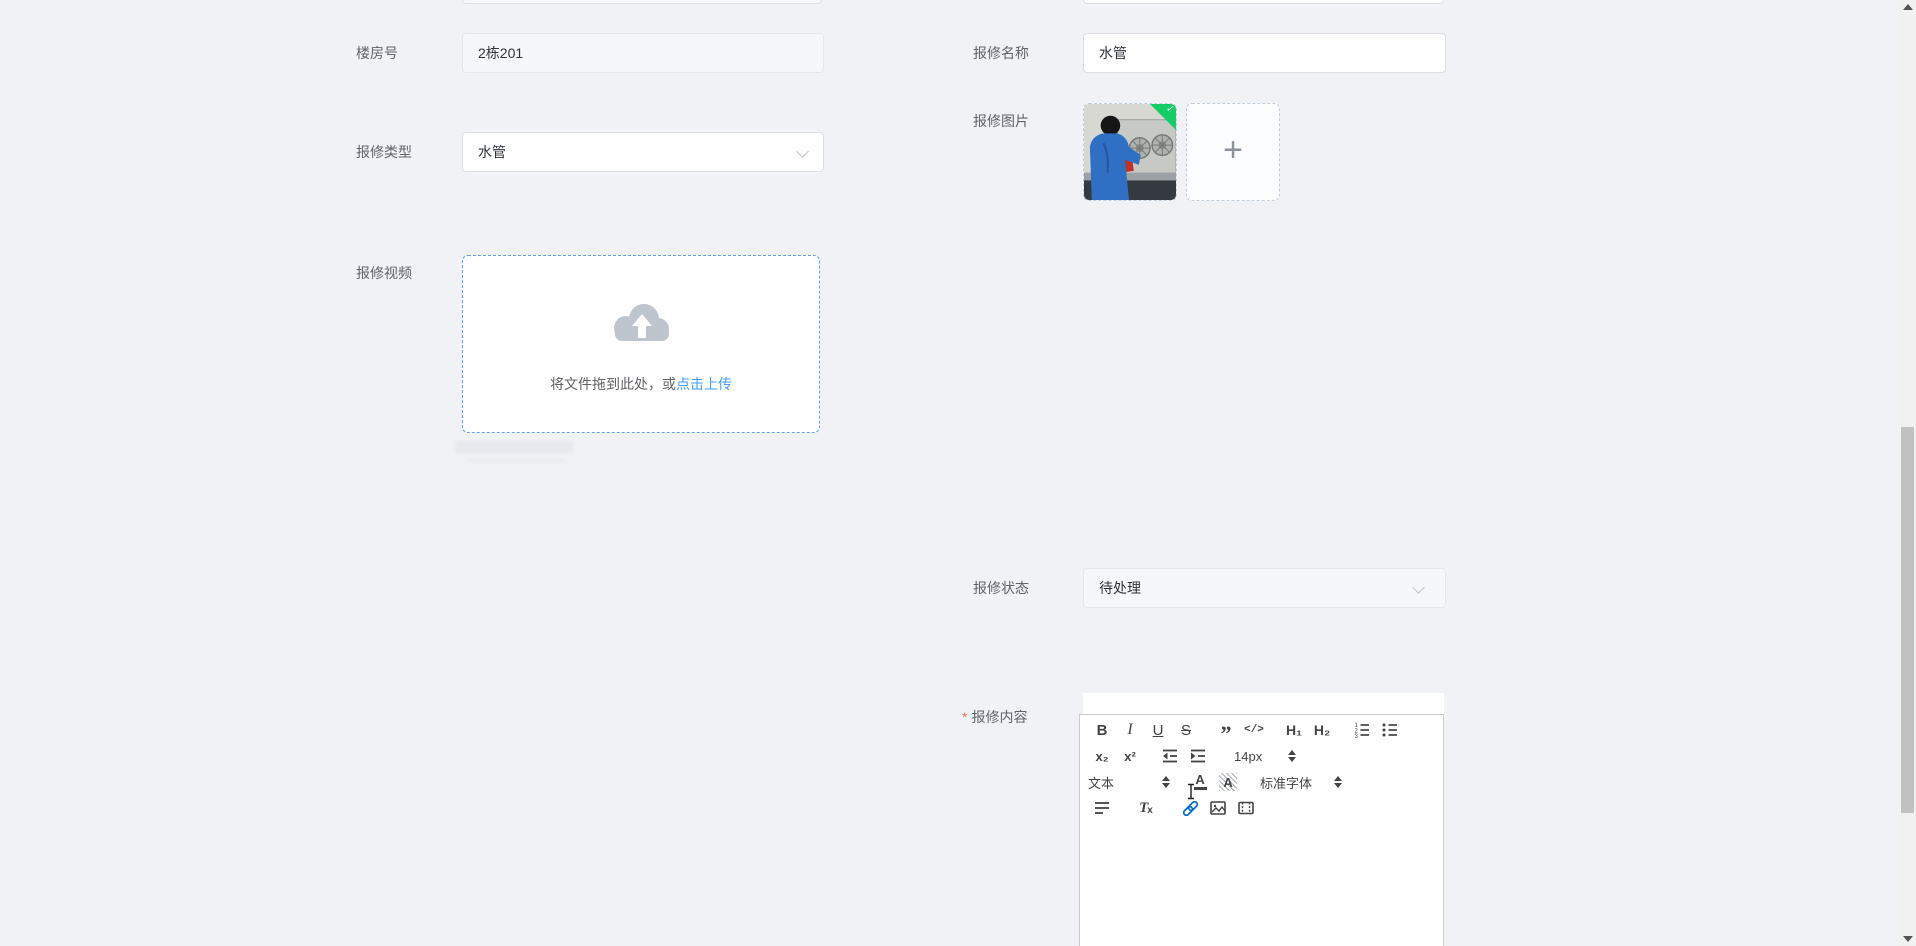 The width and height of the screenshot is (1916, 946). I want to click on editor-wrapper-strip, so click(1263, 703).